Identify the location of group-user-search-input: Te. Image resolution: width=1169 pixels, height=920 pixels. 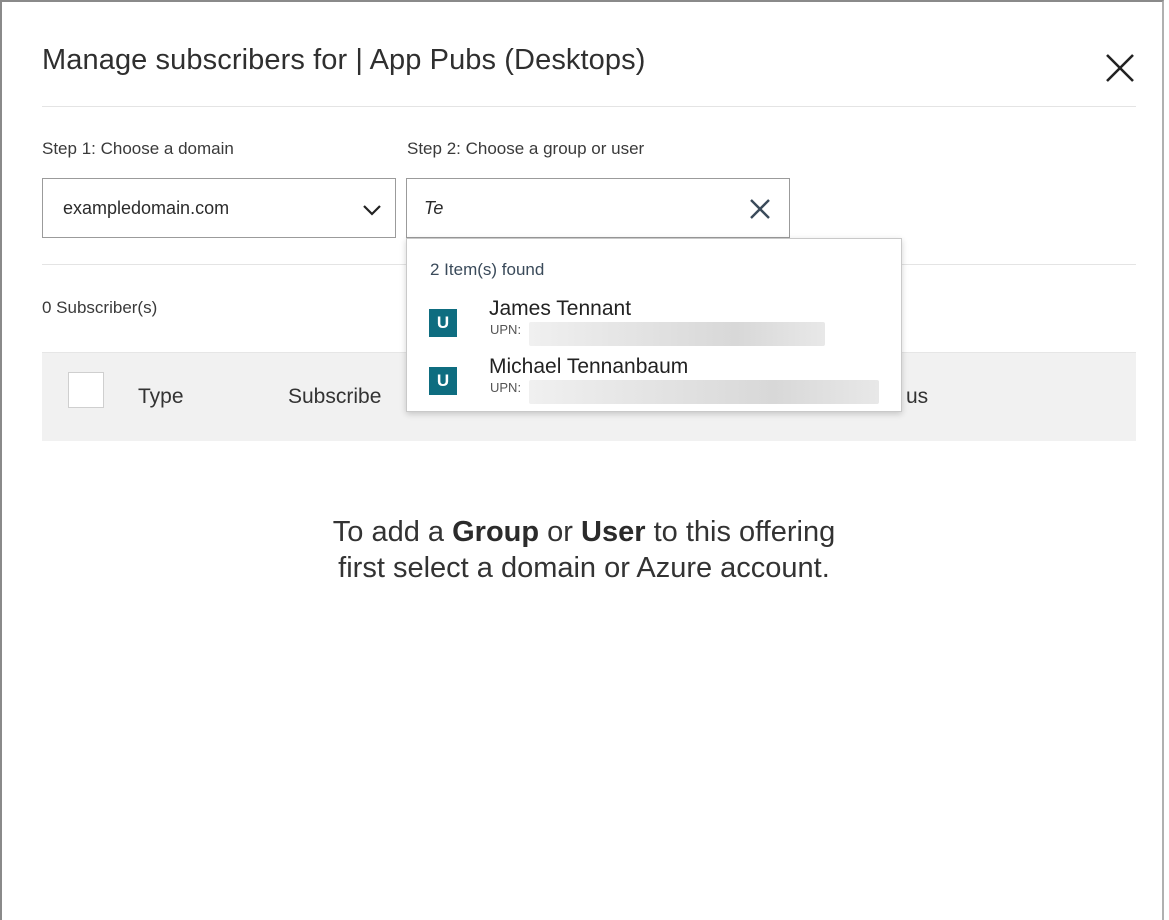
(598, 208).